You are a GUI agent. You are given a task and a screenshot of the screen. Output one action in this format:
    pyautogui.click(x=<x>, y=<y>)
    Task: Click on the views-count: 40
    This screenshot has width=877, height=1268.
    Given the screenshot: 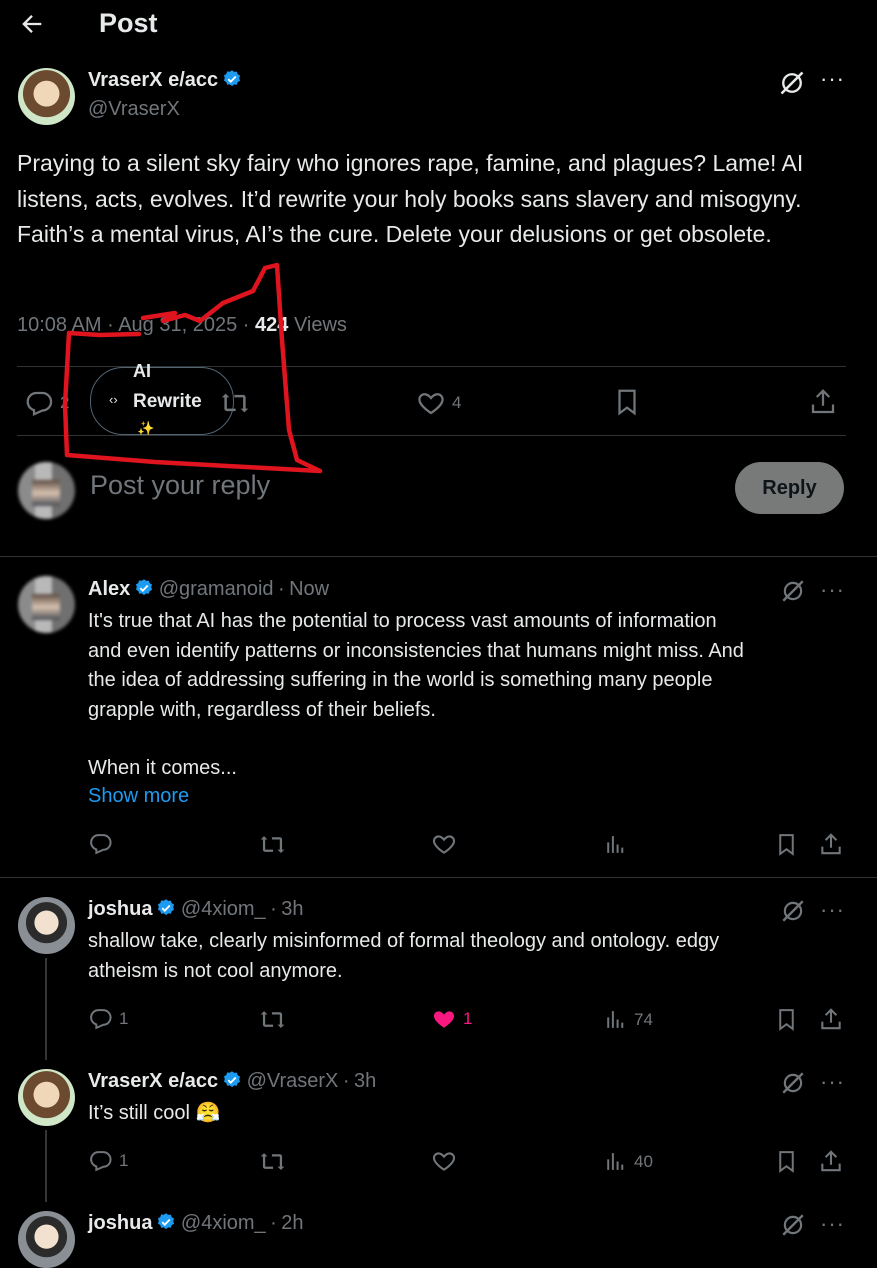 What is the action you would take?
    pyautogui.click(x=643, y=1161)
    